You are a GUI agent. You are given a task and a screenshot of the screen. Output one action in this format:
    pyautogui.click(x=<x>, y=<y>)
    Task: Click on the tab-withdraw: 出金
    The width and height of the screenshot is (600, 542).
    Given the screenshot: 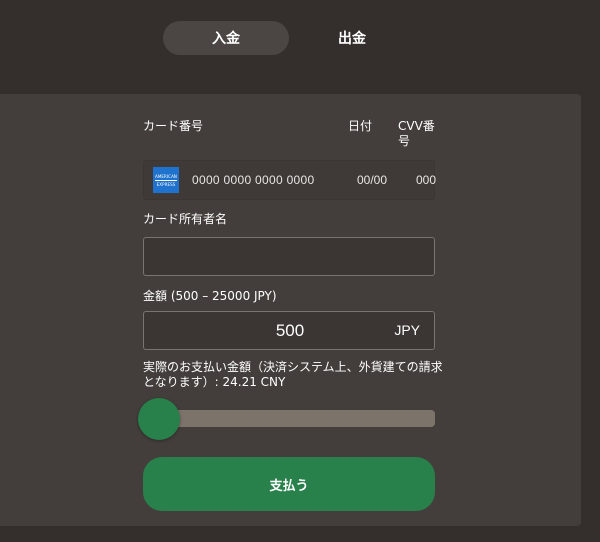 What is the action you would take?
    pyautogui.click(x=352, y=38)
    